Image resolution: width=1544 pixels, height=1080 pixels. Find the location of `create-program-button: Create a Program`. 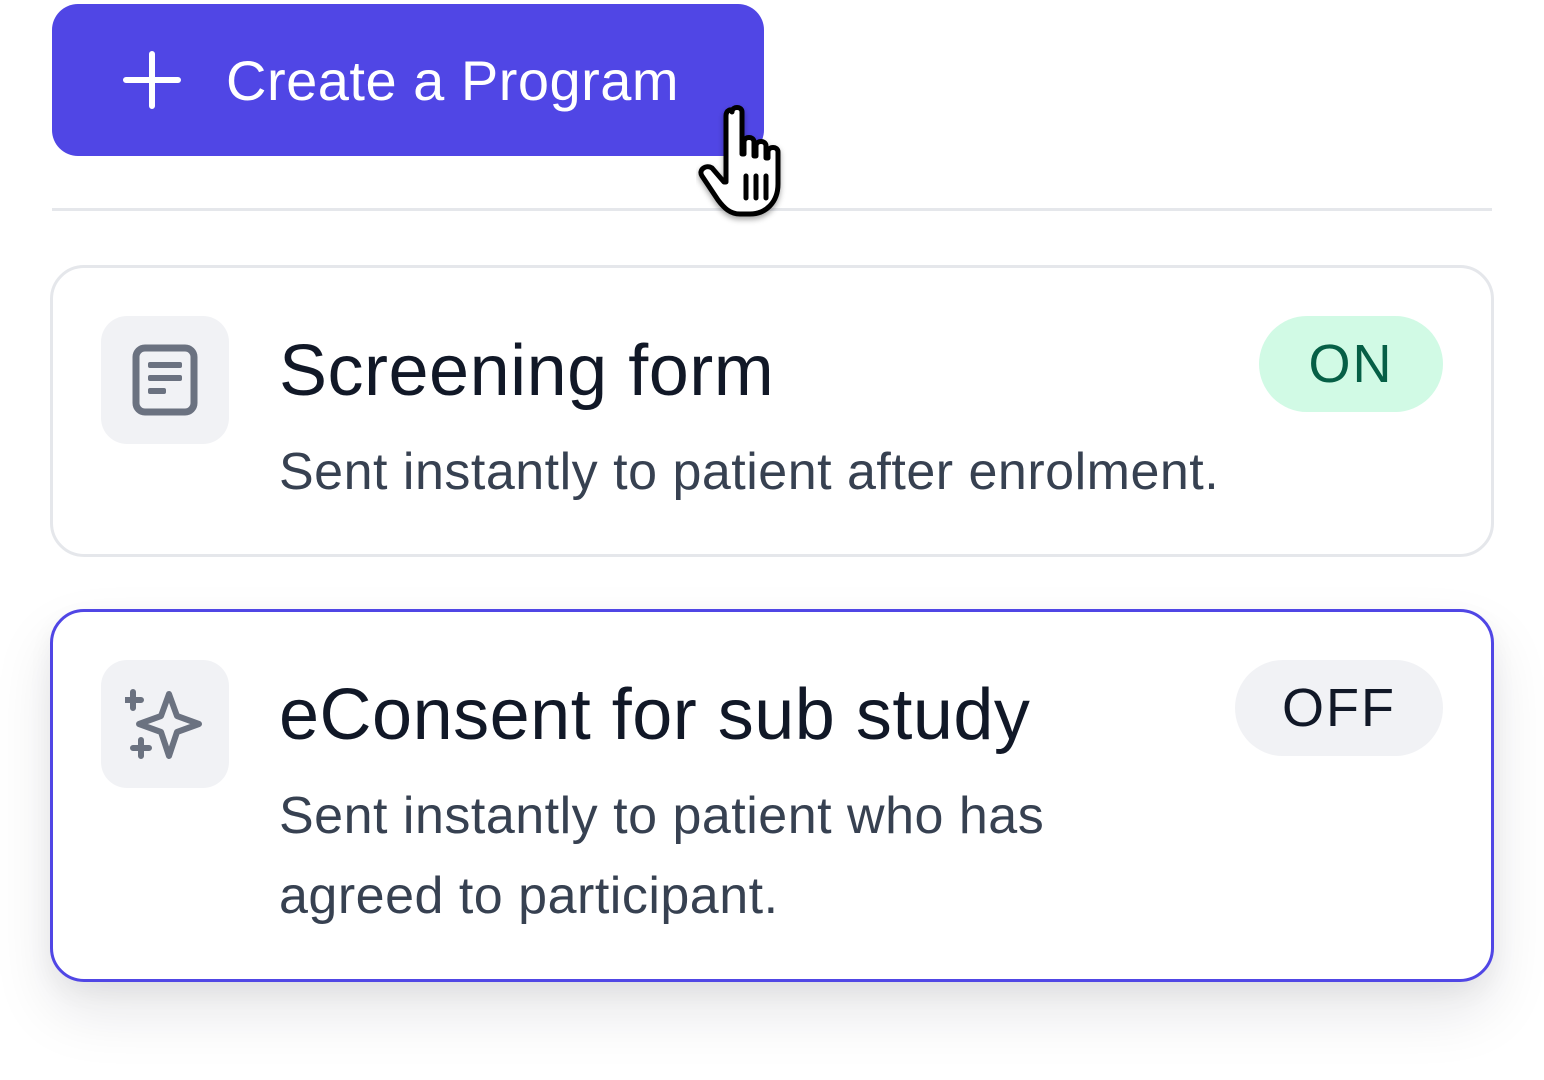

create-program-button: Create a Program is located at coordinates (408, 80).